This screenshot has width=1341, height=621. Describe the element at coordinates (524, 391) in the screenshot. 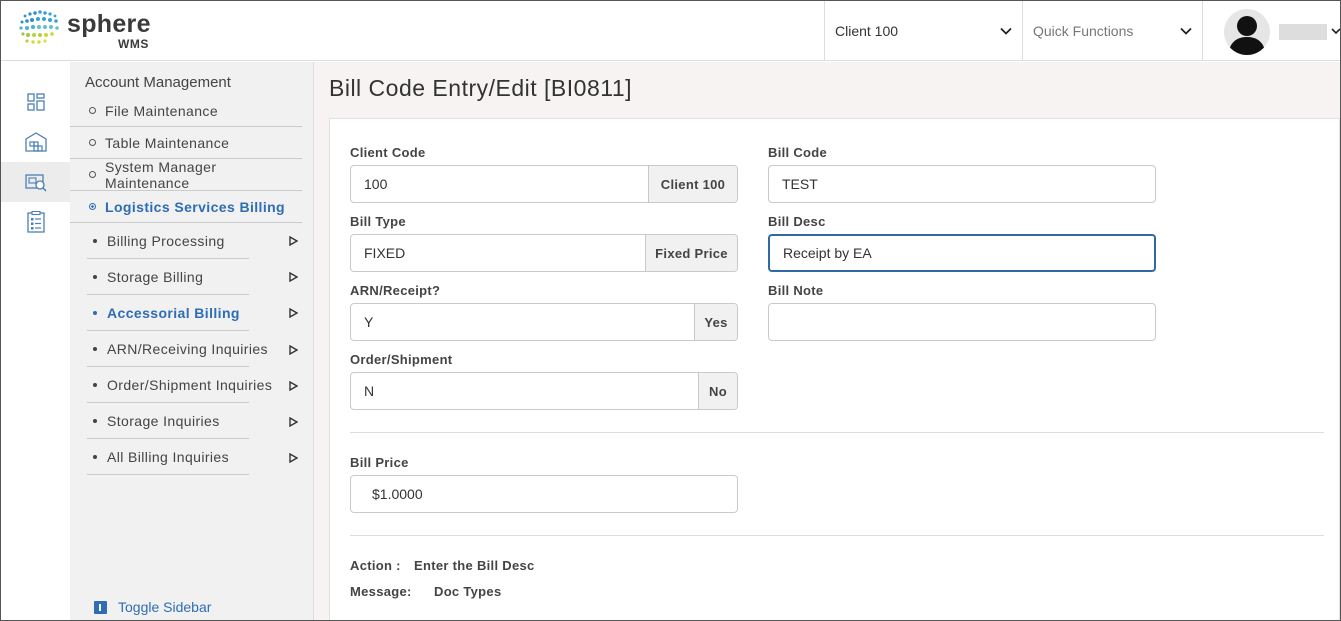

I see `order-shipment-input` at that location.